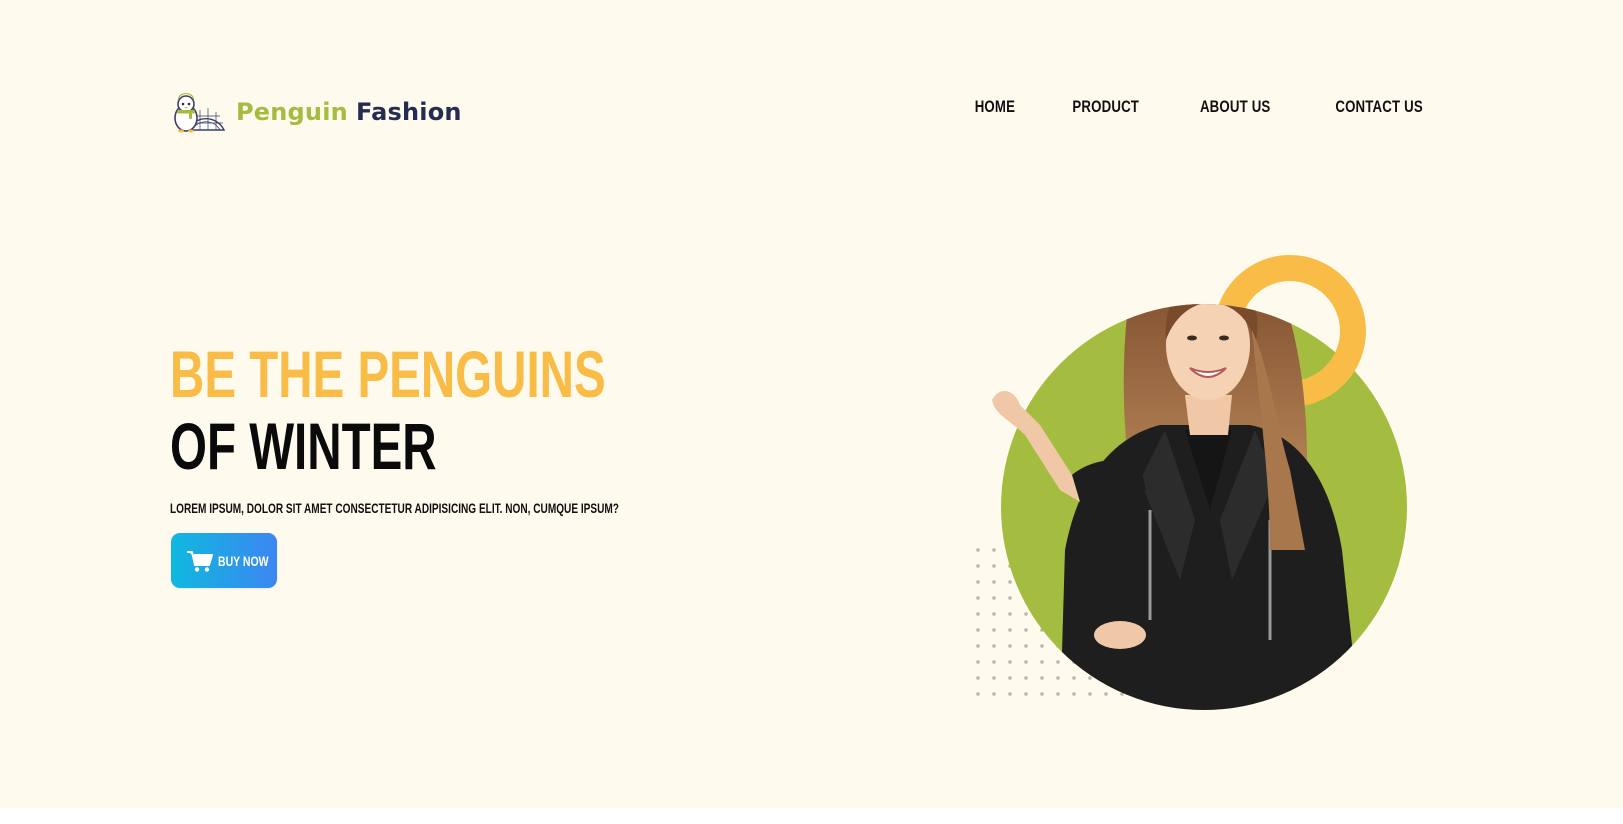 Image resolution: width=1623 pixels, height=824 pixels. What do you see at coordinates (303, 446) in the screenshot?
I see `hero-title-line2: OF WINTER` at bounding box center [303, 446].